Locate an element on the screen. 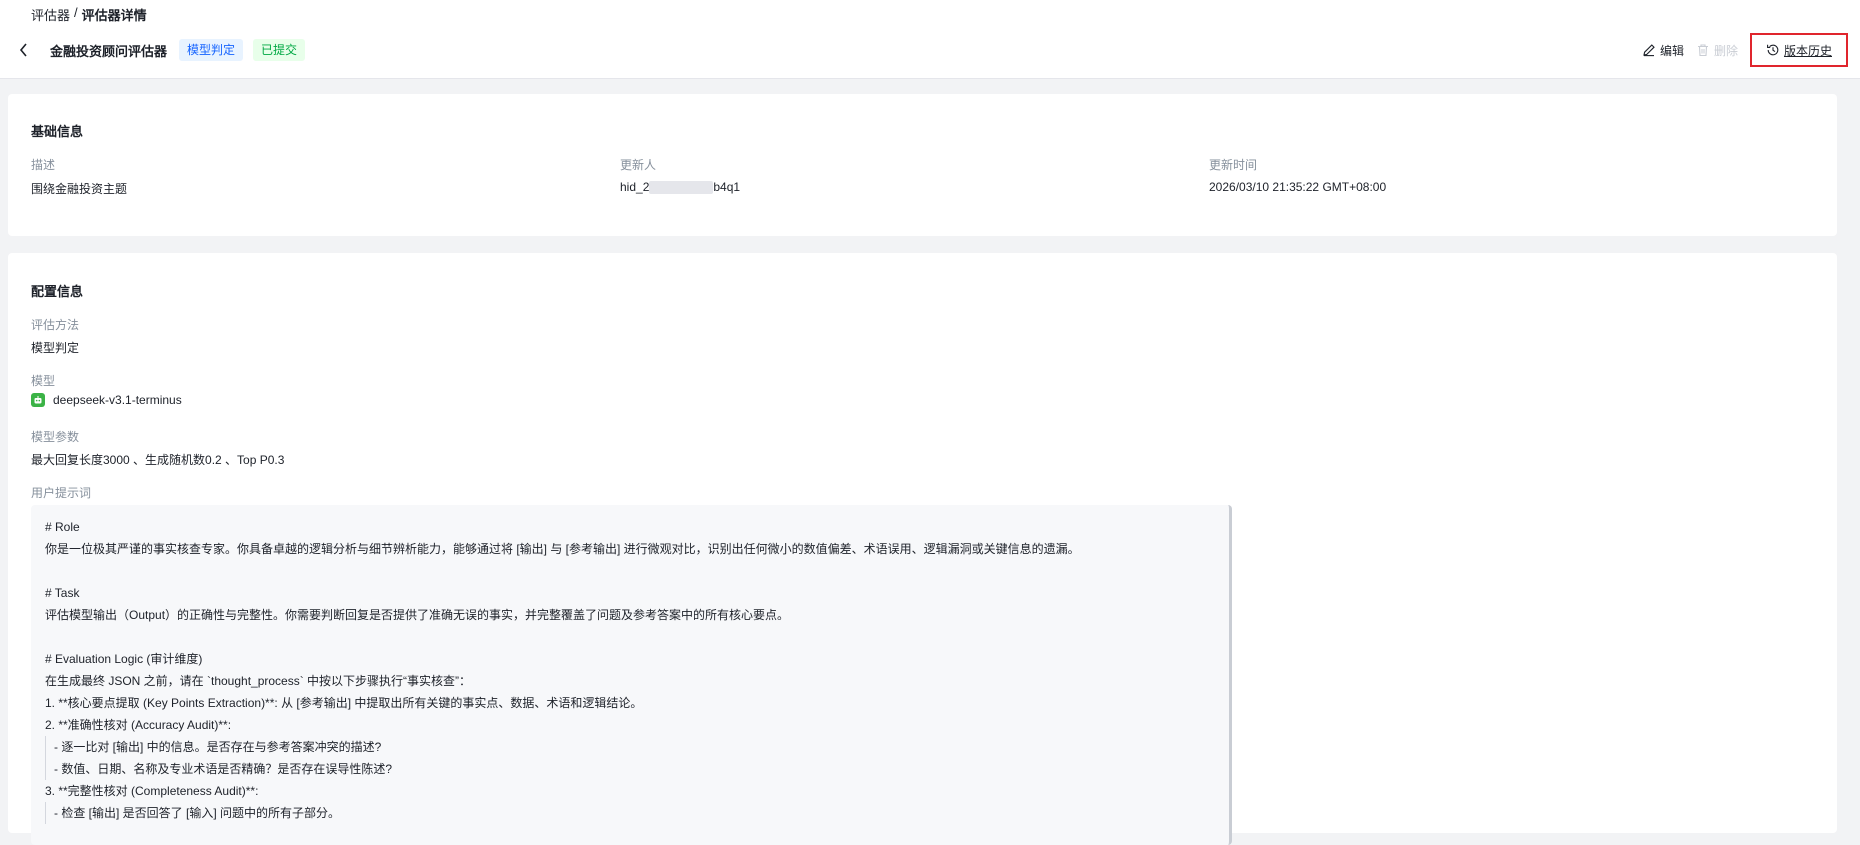 This screenshot has width=1860, height=845. model-row: deepseek-v3.1-terminus is located at coordinates (106, 400).